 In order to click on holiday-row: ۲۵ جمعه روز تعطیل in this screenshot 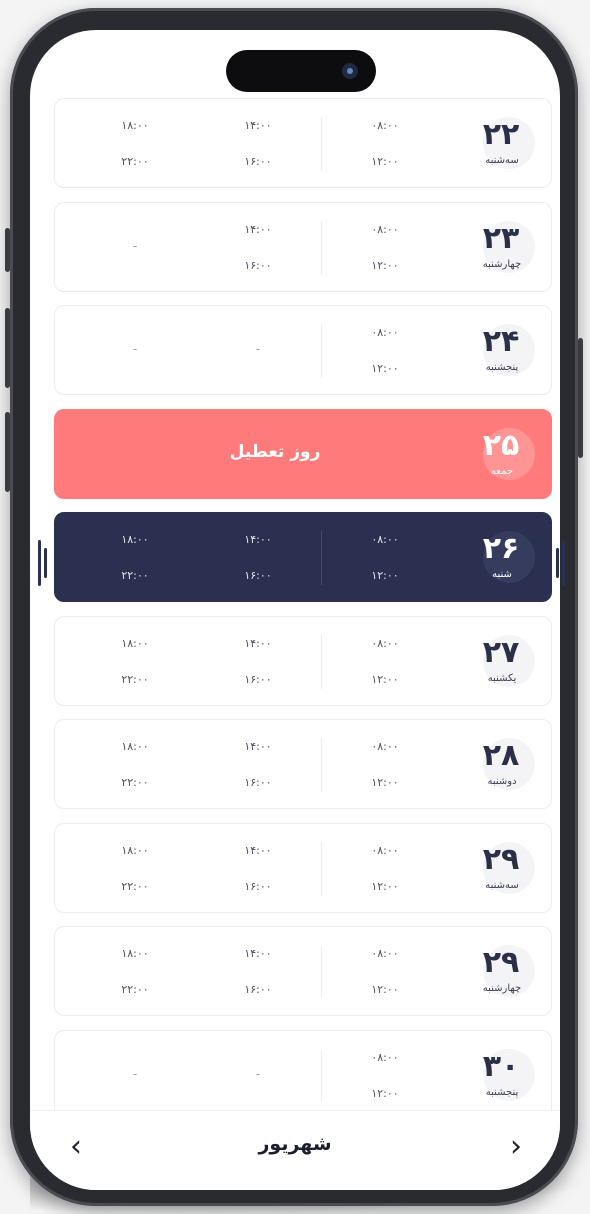, I will do `click(303, 453)`.